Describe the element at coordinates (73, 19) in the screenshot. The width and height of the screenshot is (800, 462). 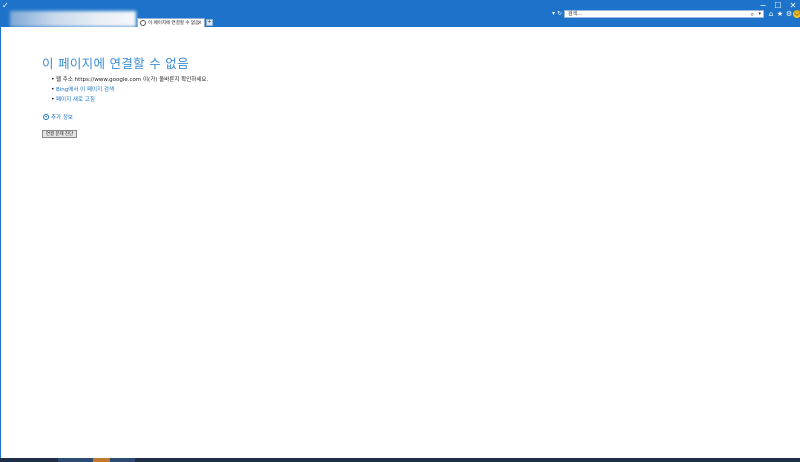
I see `address-bar` at that location.